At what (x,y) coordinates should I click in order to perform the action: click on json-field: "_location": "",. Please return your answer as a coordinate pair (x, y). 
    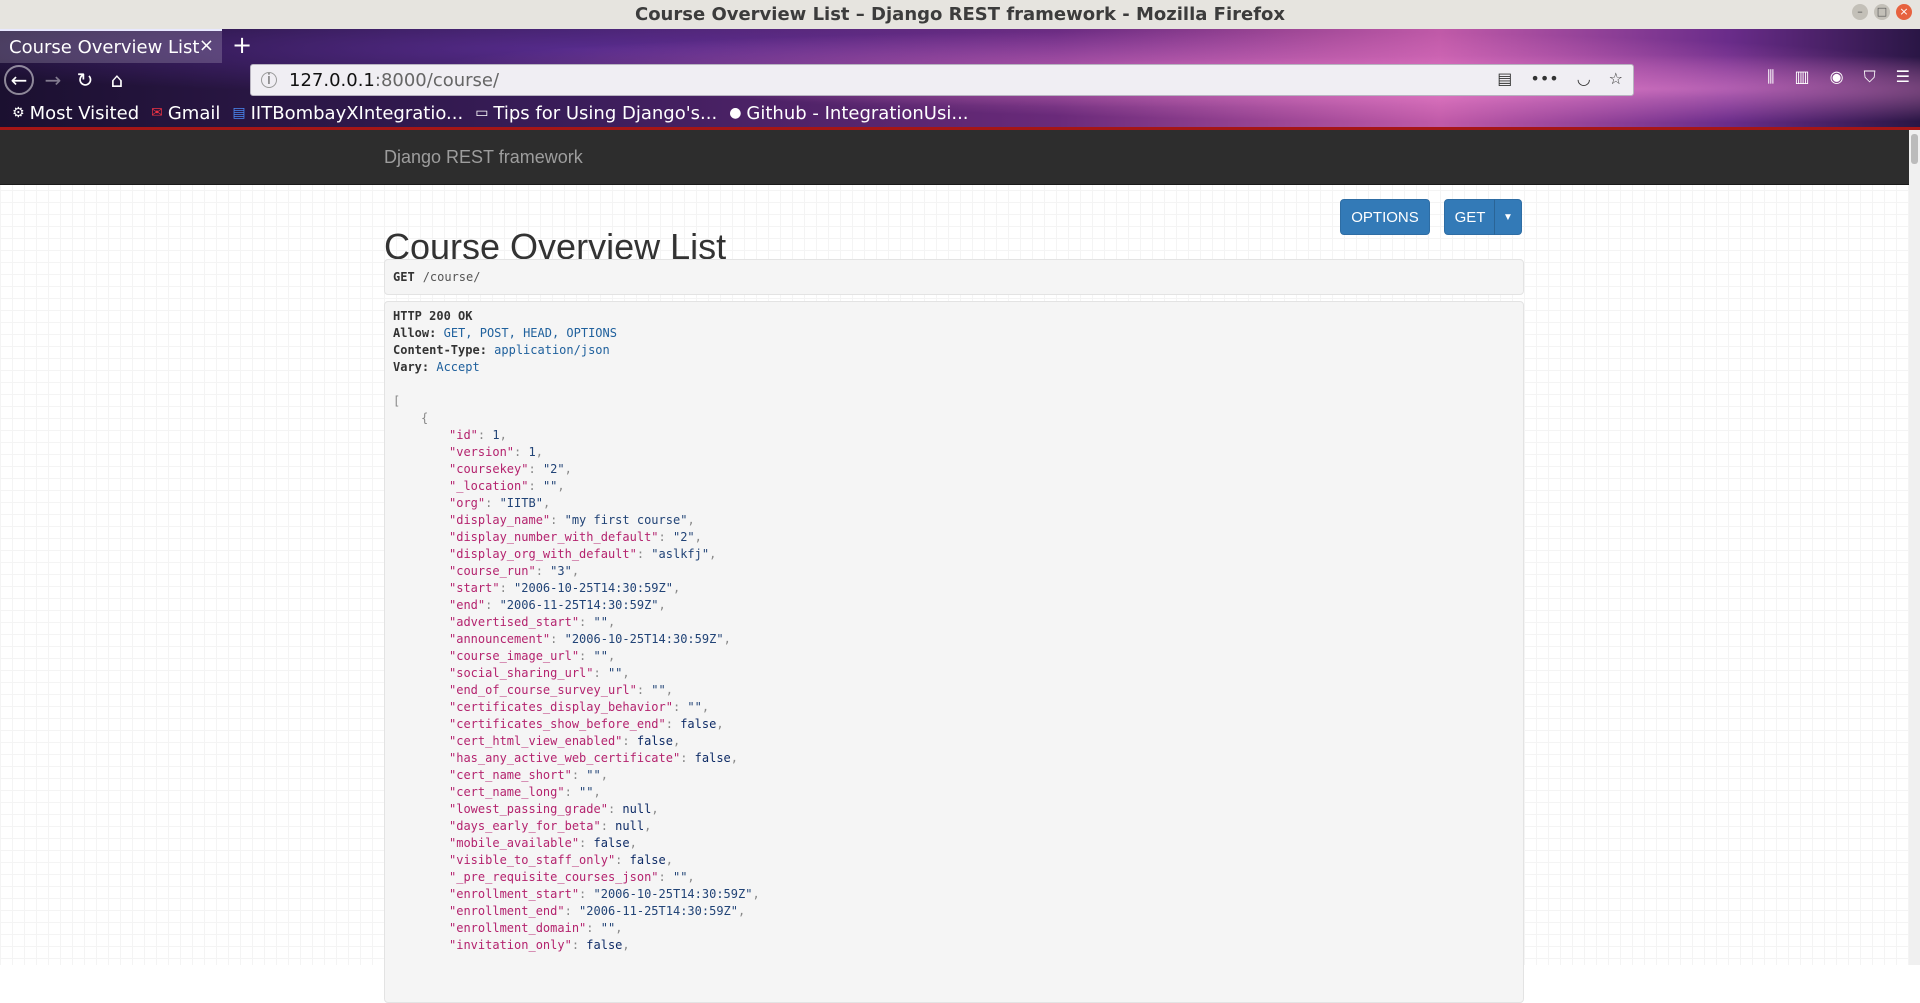
    Looking at the image, I should click on (507, 486).